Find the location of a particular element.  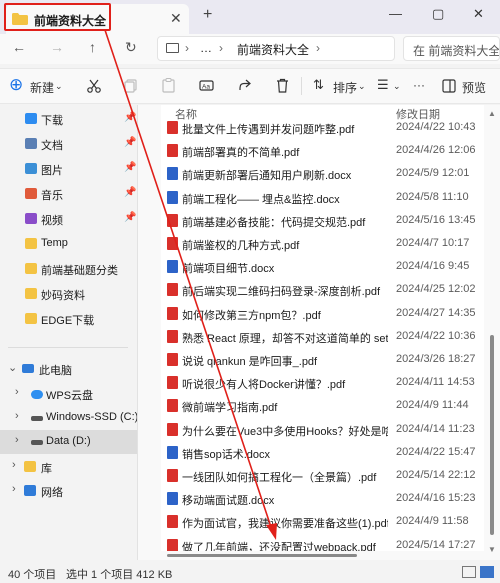

search-box: 在 前端资料大全 中搜索 is located at coordinates (451, 48).